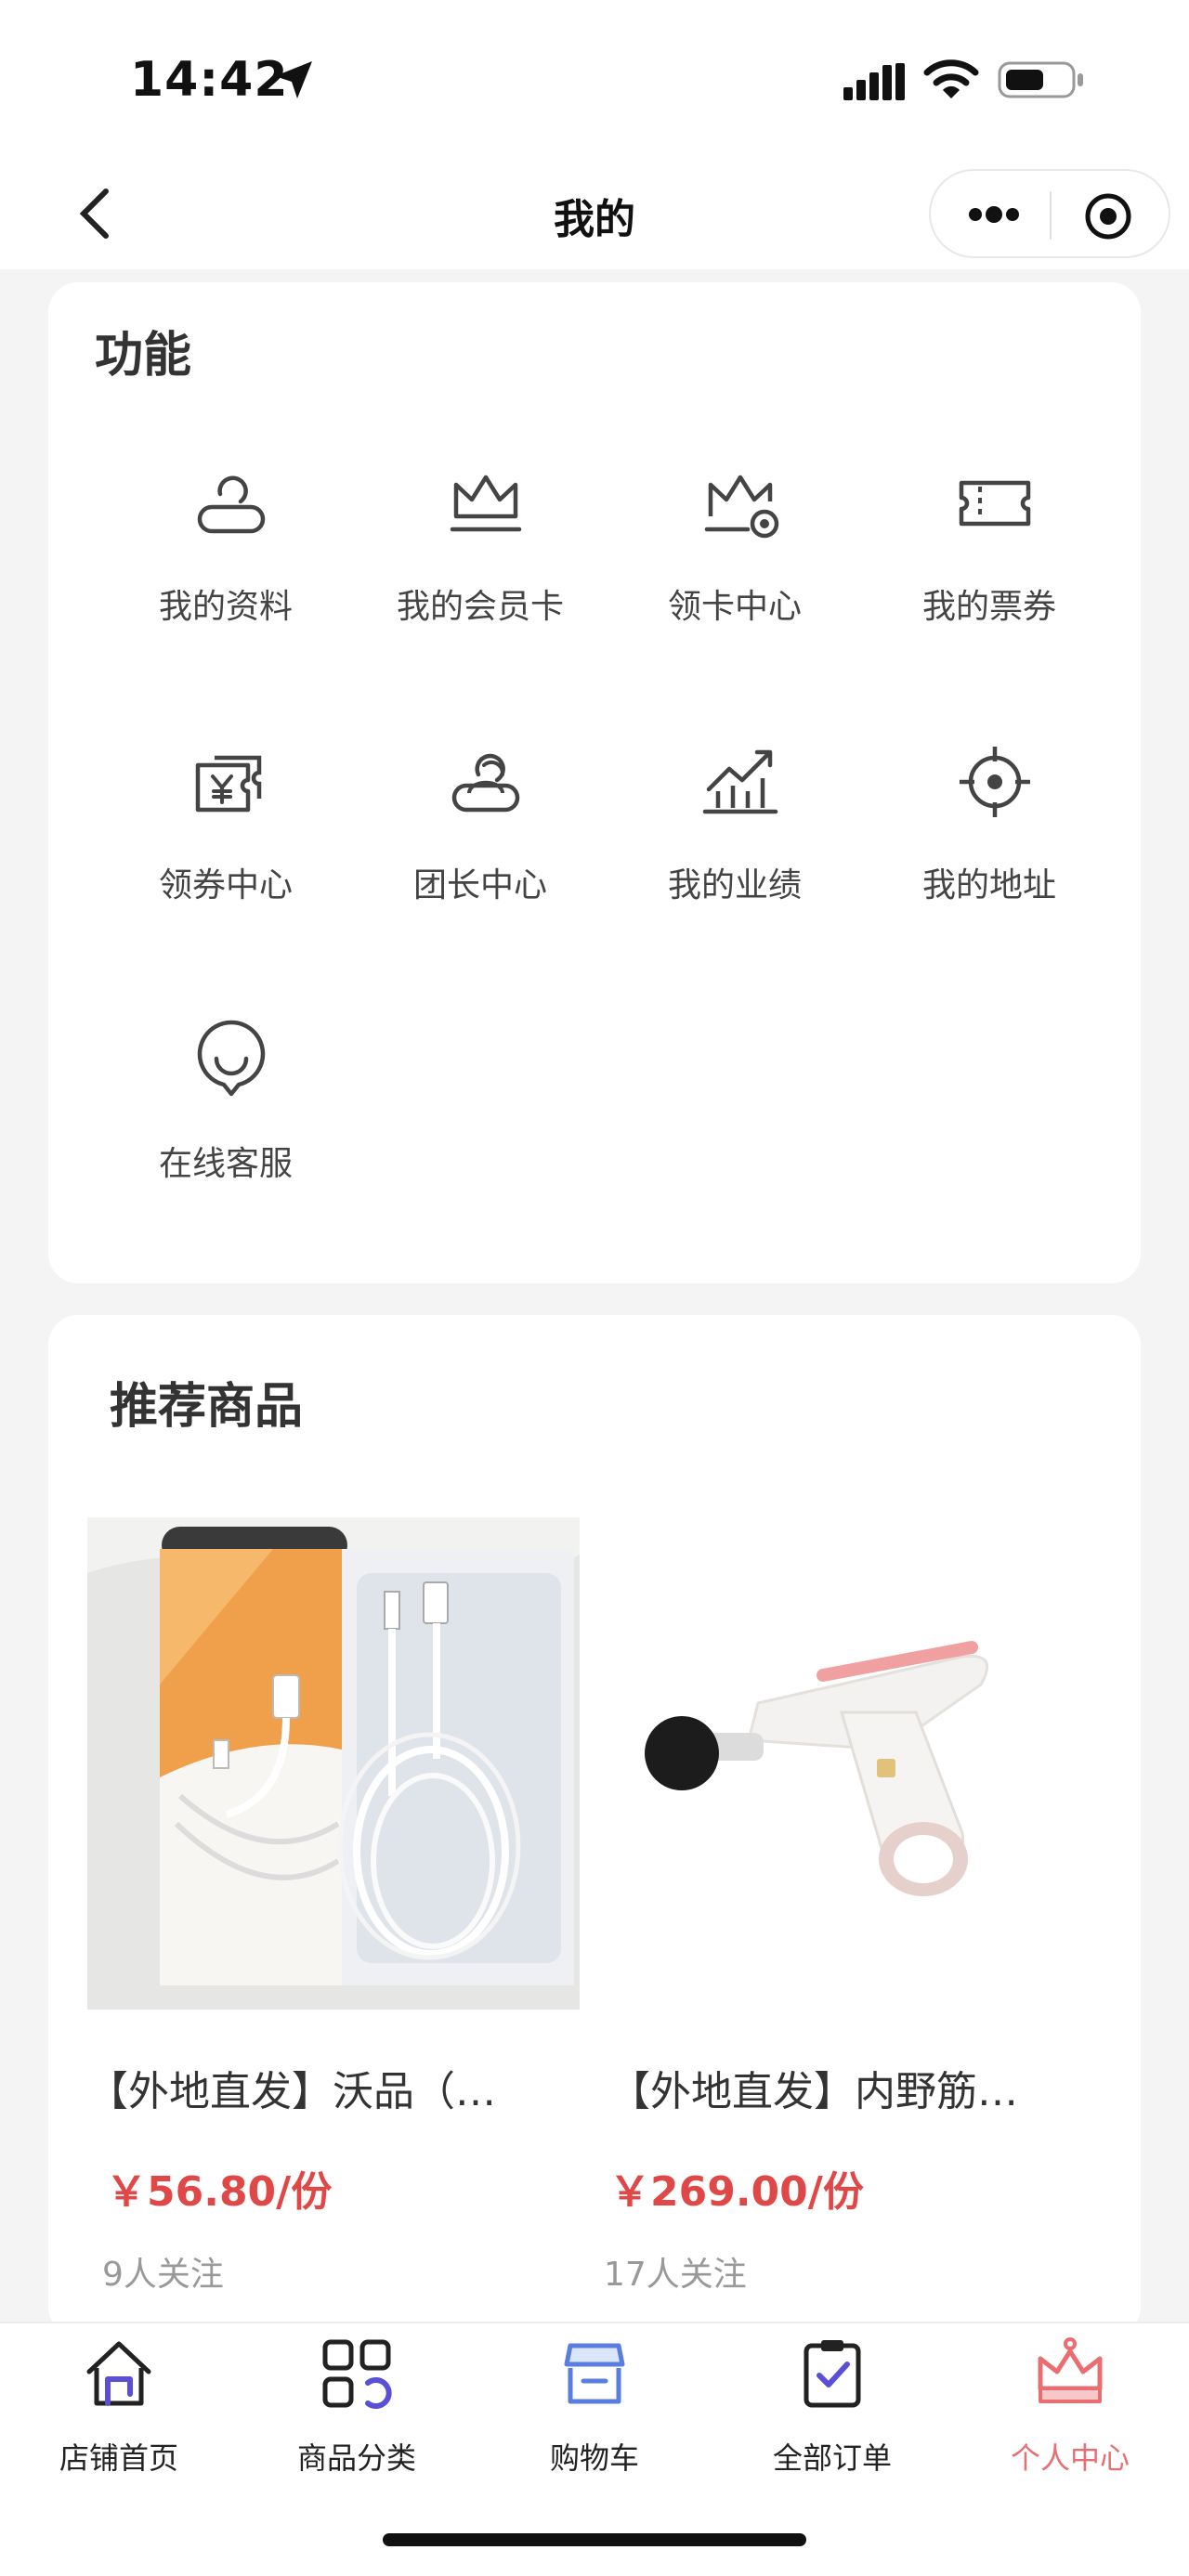  What do you see at coordinates (994, 214) in the screenshot?
I see `more-dots-icon` at bounding box center [994, 214].